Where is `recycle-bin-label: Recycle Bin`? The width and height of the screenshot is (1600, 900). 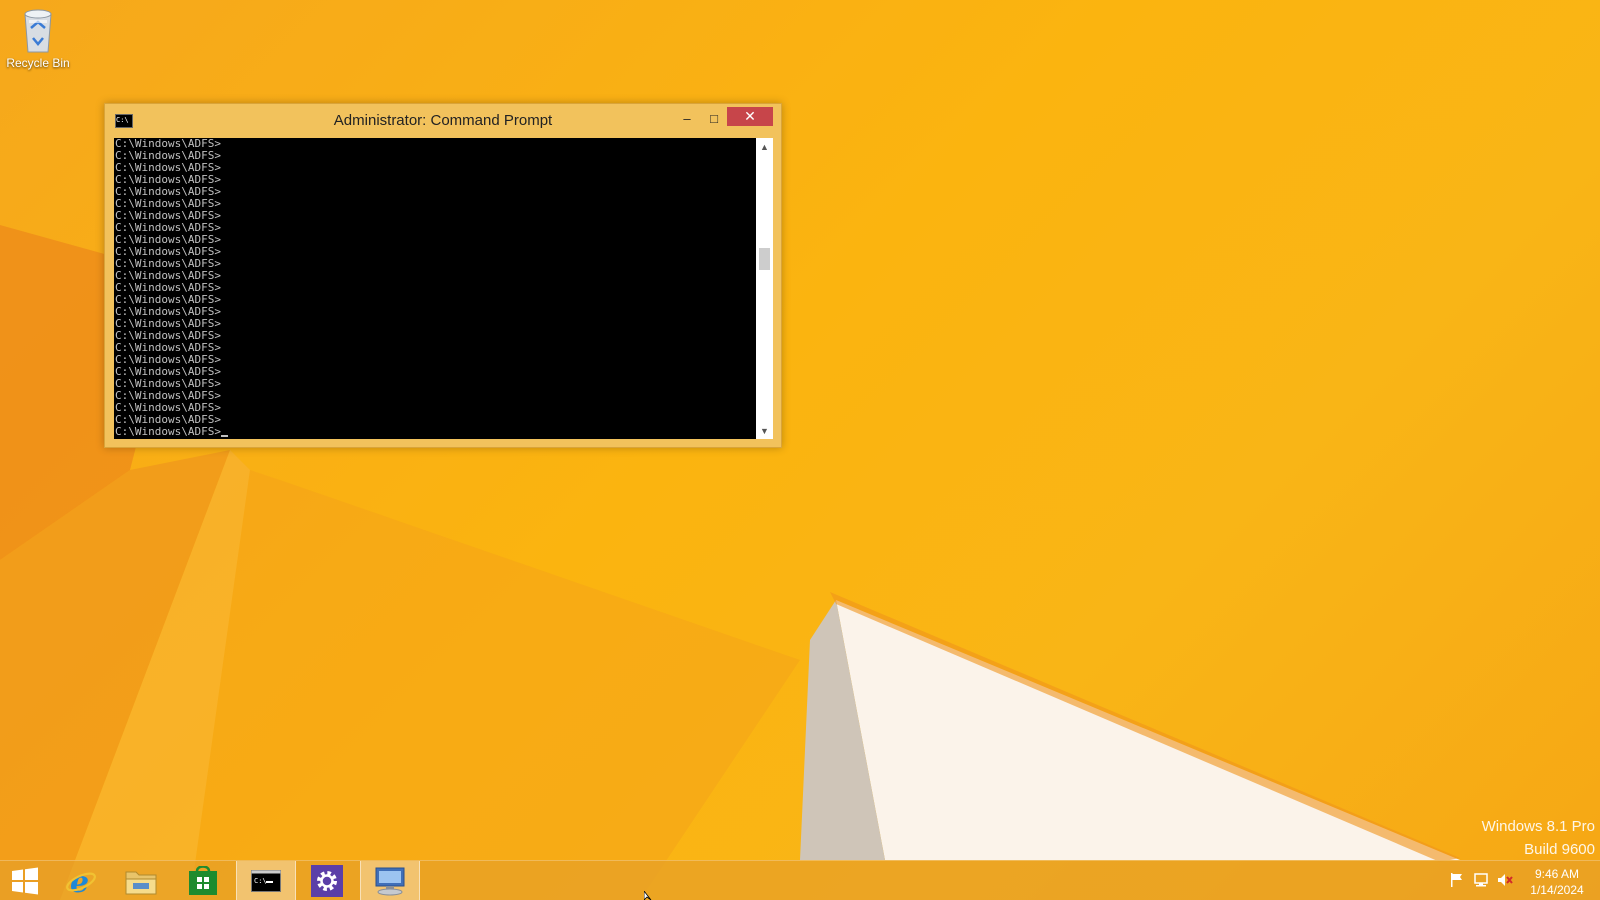
recycle-bin-label: Recycle Bin is located at coordinates (38, 63).